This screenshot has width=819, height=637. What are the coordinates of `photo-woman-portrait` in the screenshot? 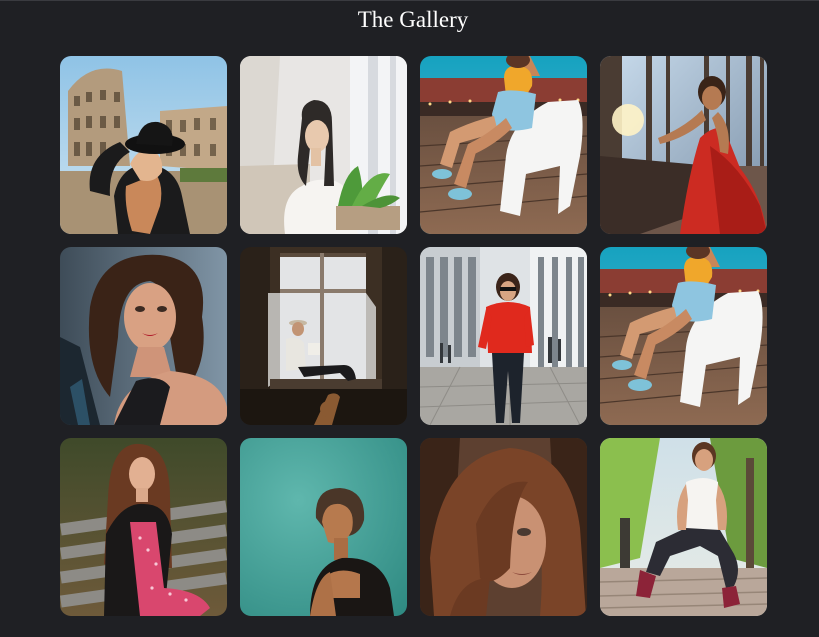 It's located at (143, 336).